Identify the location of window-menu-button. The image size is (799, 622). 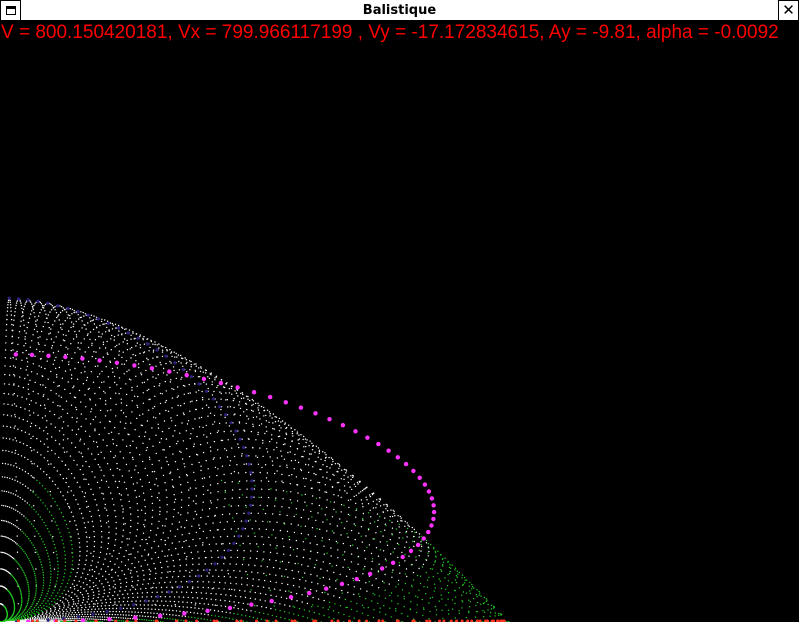
(10, 10).